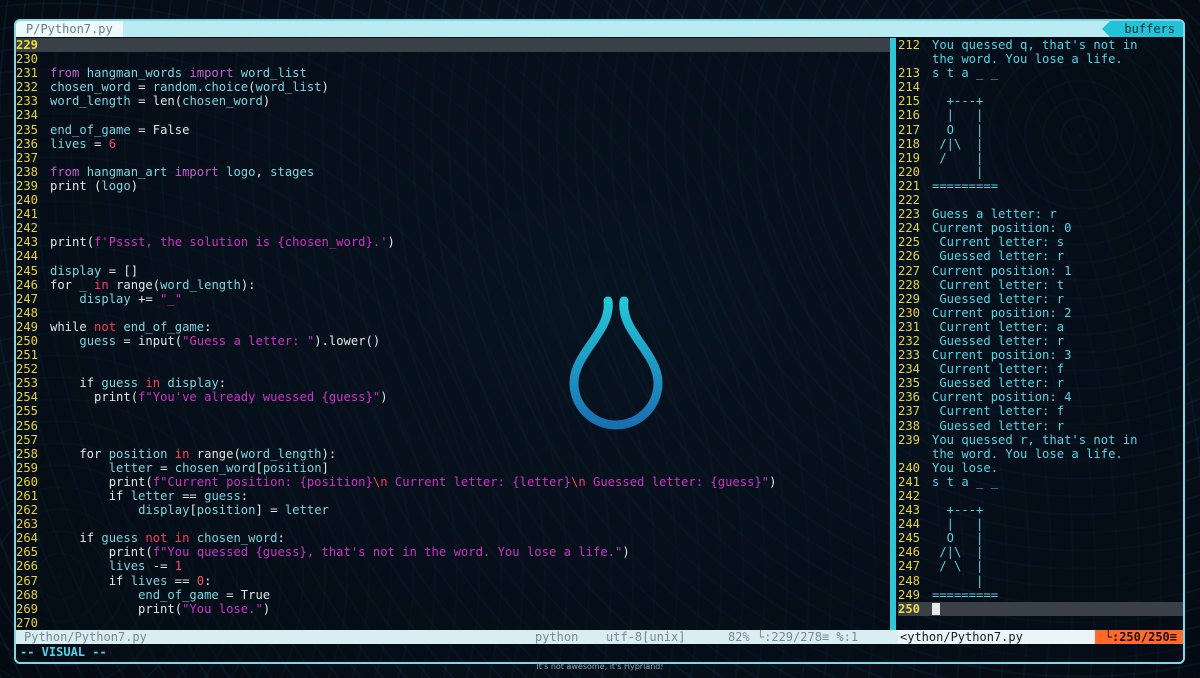 This screenshot has width=1200, height=678. Describe the element at coordinates (453, 595) in the screenshot. I see `code-line: 268 end_of_game = True` at that location.